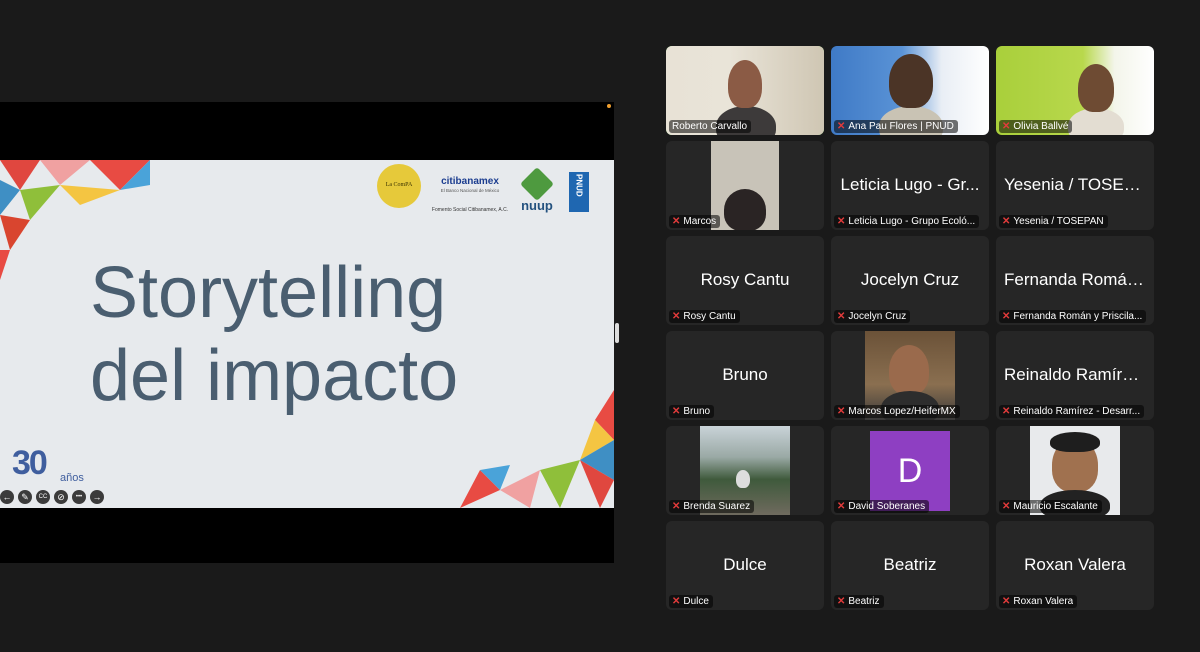  What do you see at coordinates (745, 470) in the screenshot?
I see `participant-tile: ✕ Brenda Suarez` at bounding box center [745, 470].